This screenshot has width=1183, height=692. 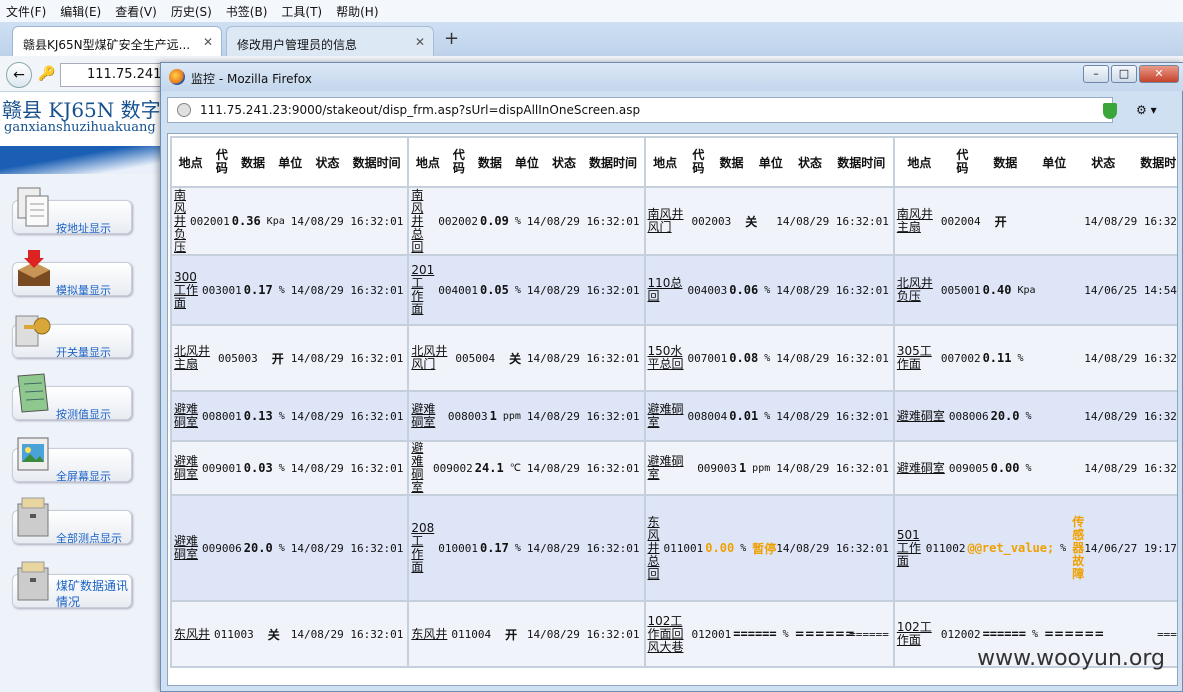 I want to click on sensor-location-link: 南风井负压, so click(x=180, y=221).